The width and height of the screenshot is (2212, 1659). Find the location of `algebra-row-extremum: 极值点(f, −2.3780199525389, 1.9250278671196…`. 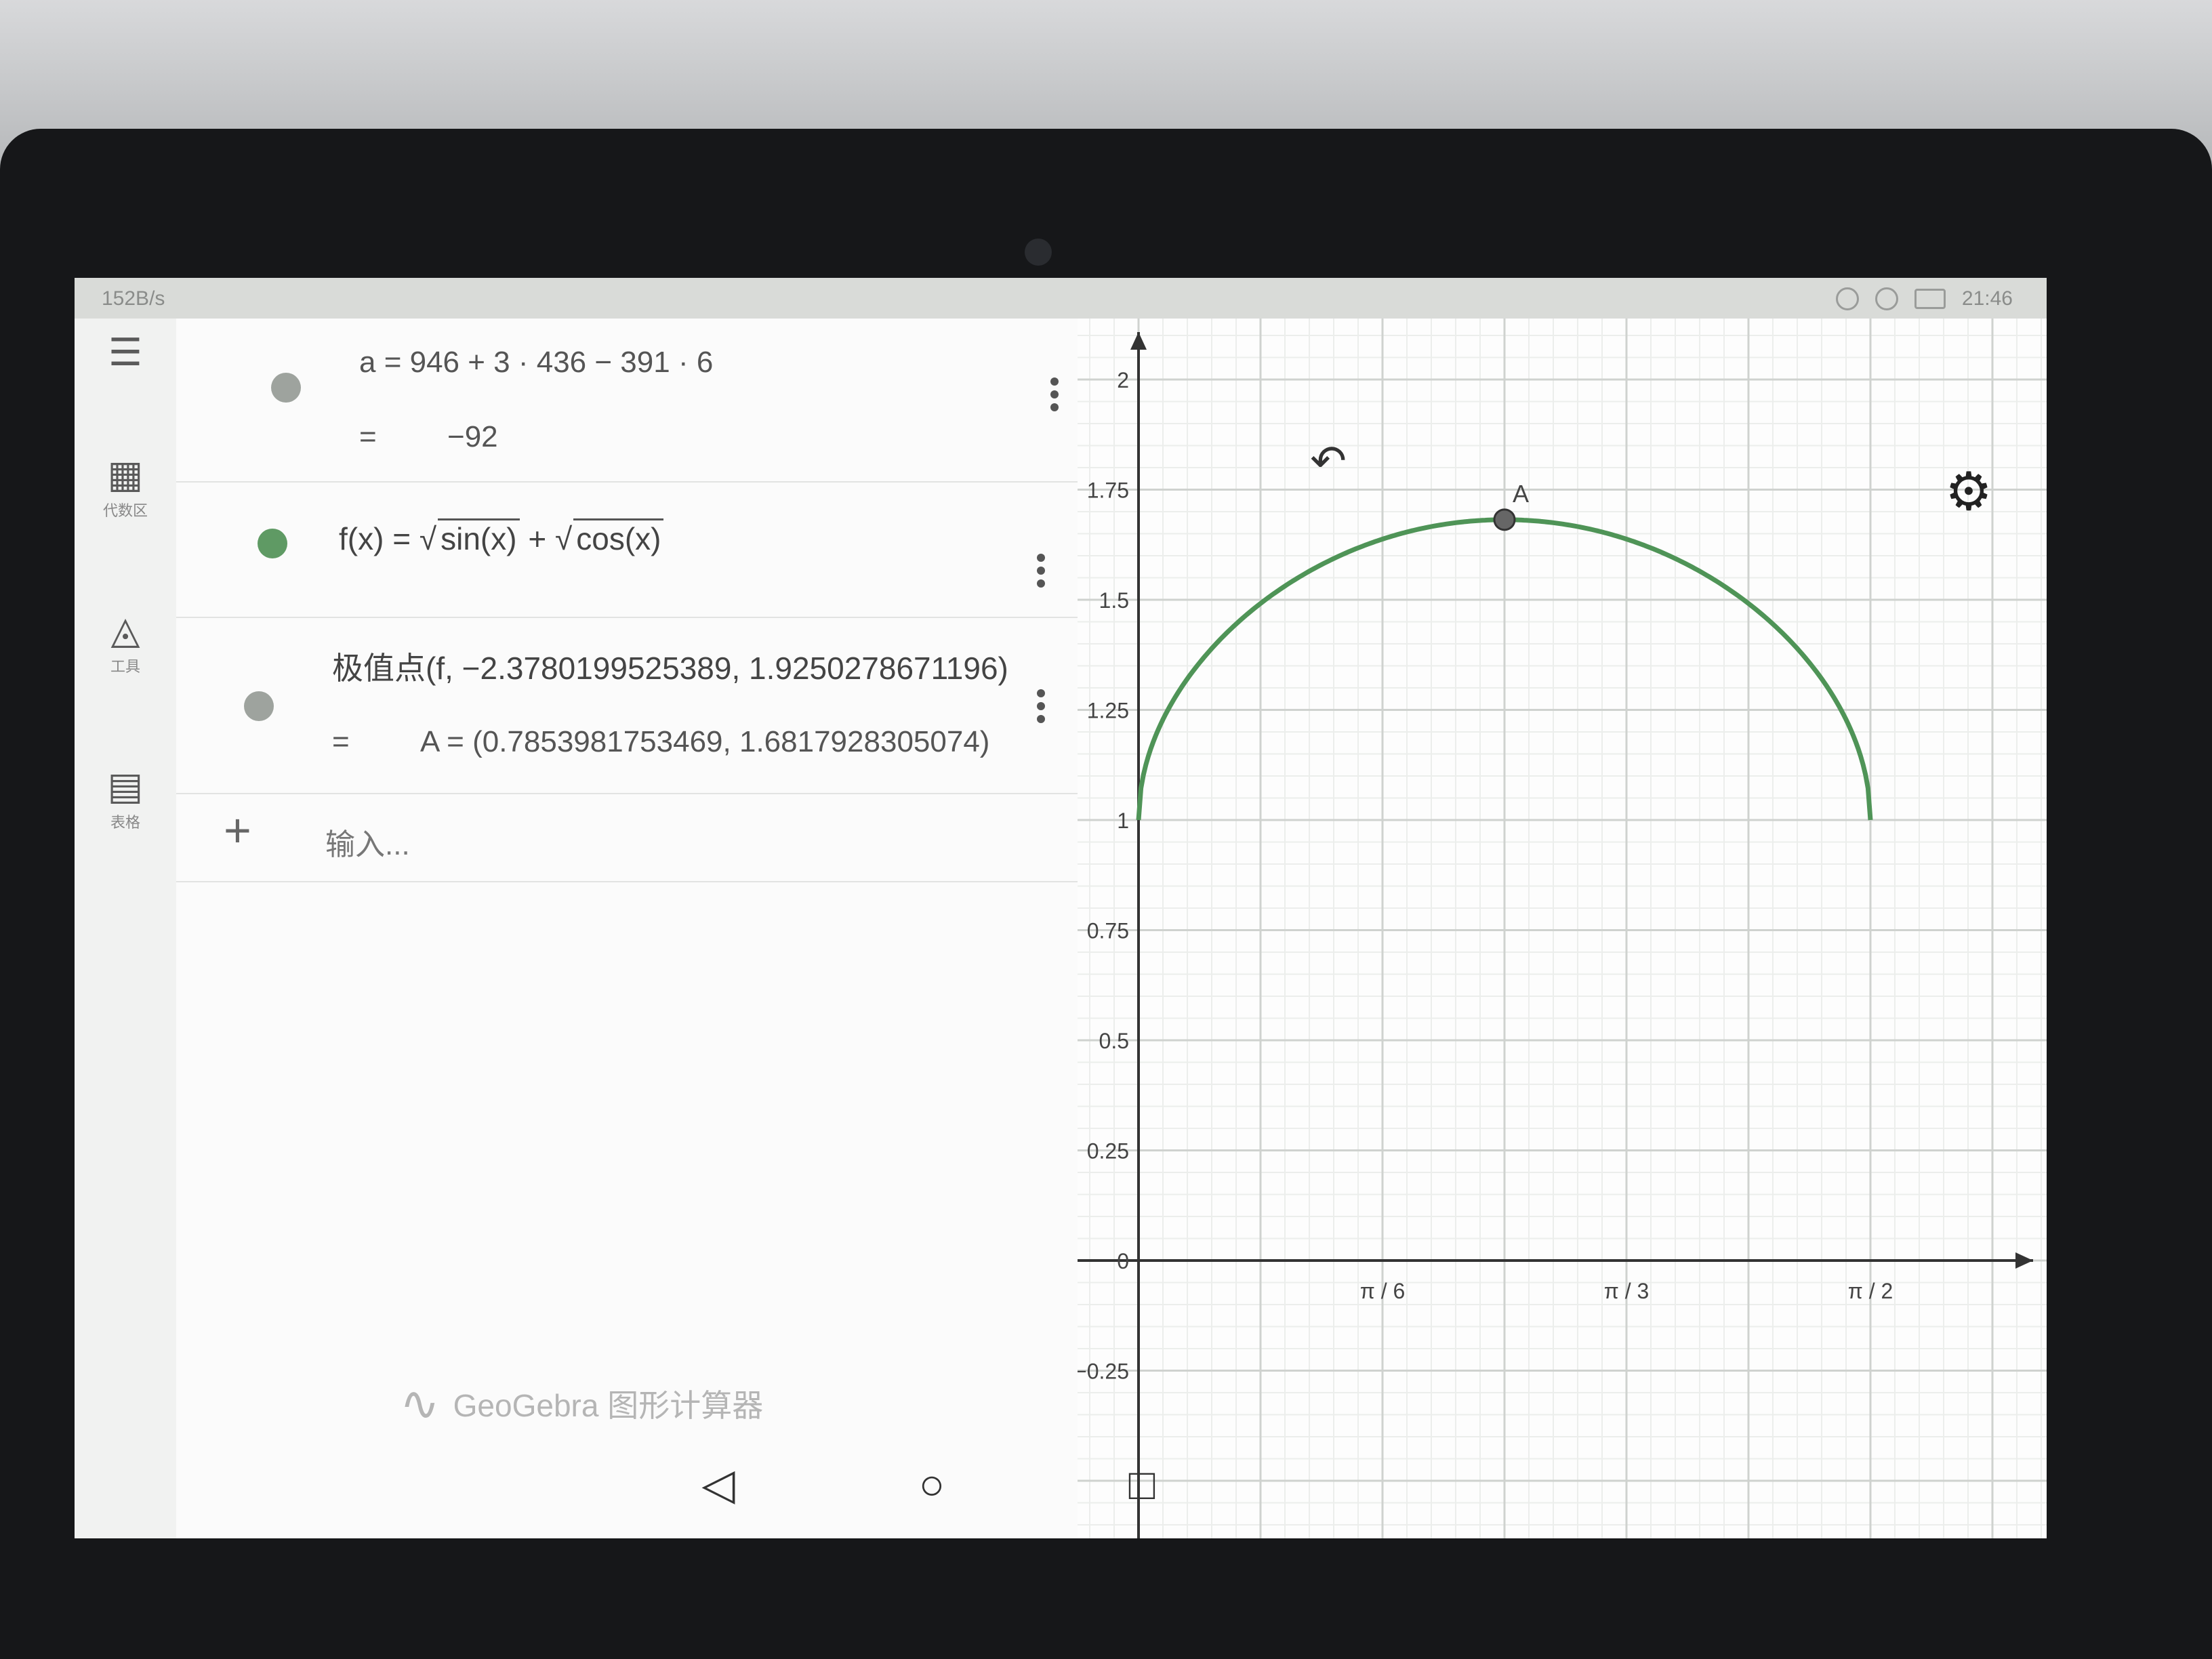

algebra-row-extremum: 极值点(f, −2.3780199525389, 1.9250278671196… is located at coordinates (664, 705).